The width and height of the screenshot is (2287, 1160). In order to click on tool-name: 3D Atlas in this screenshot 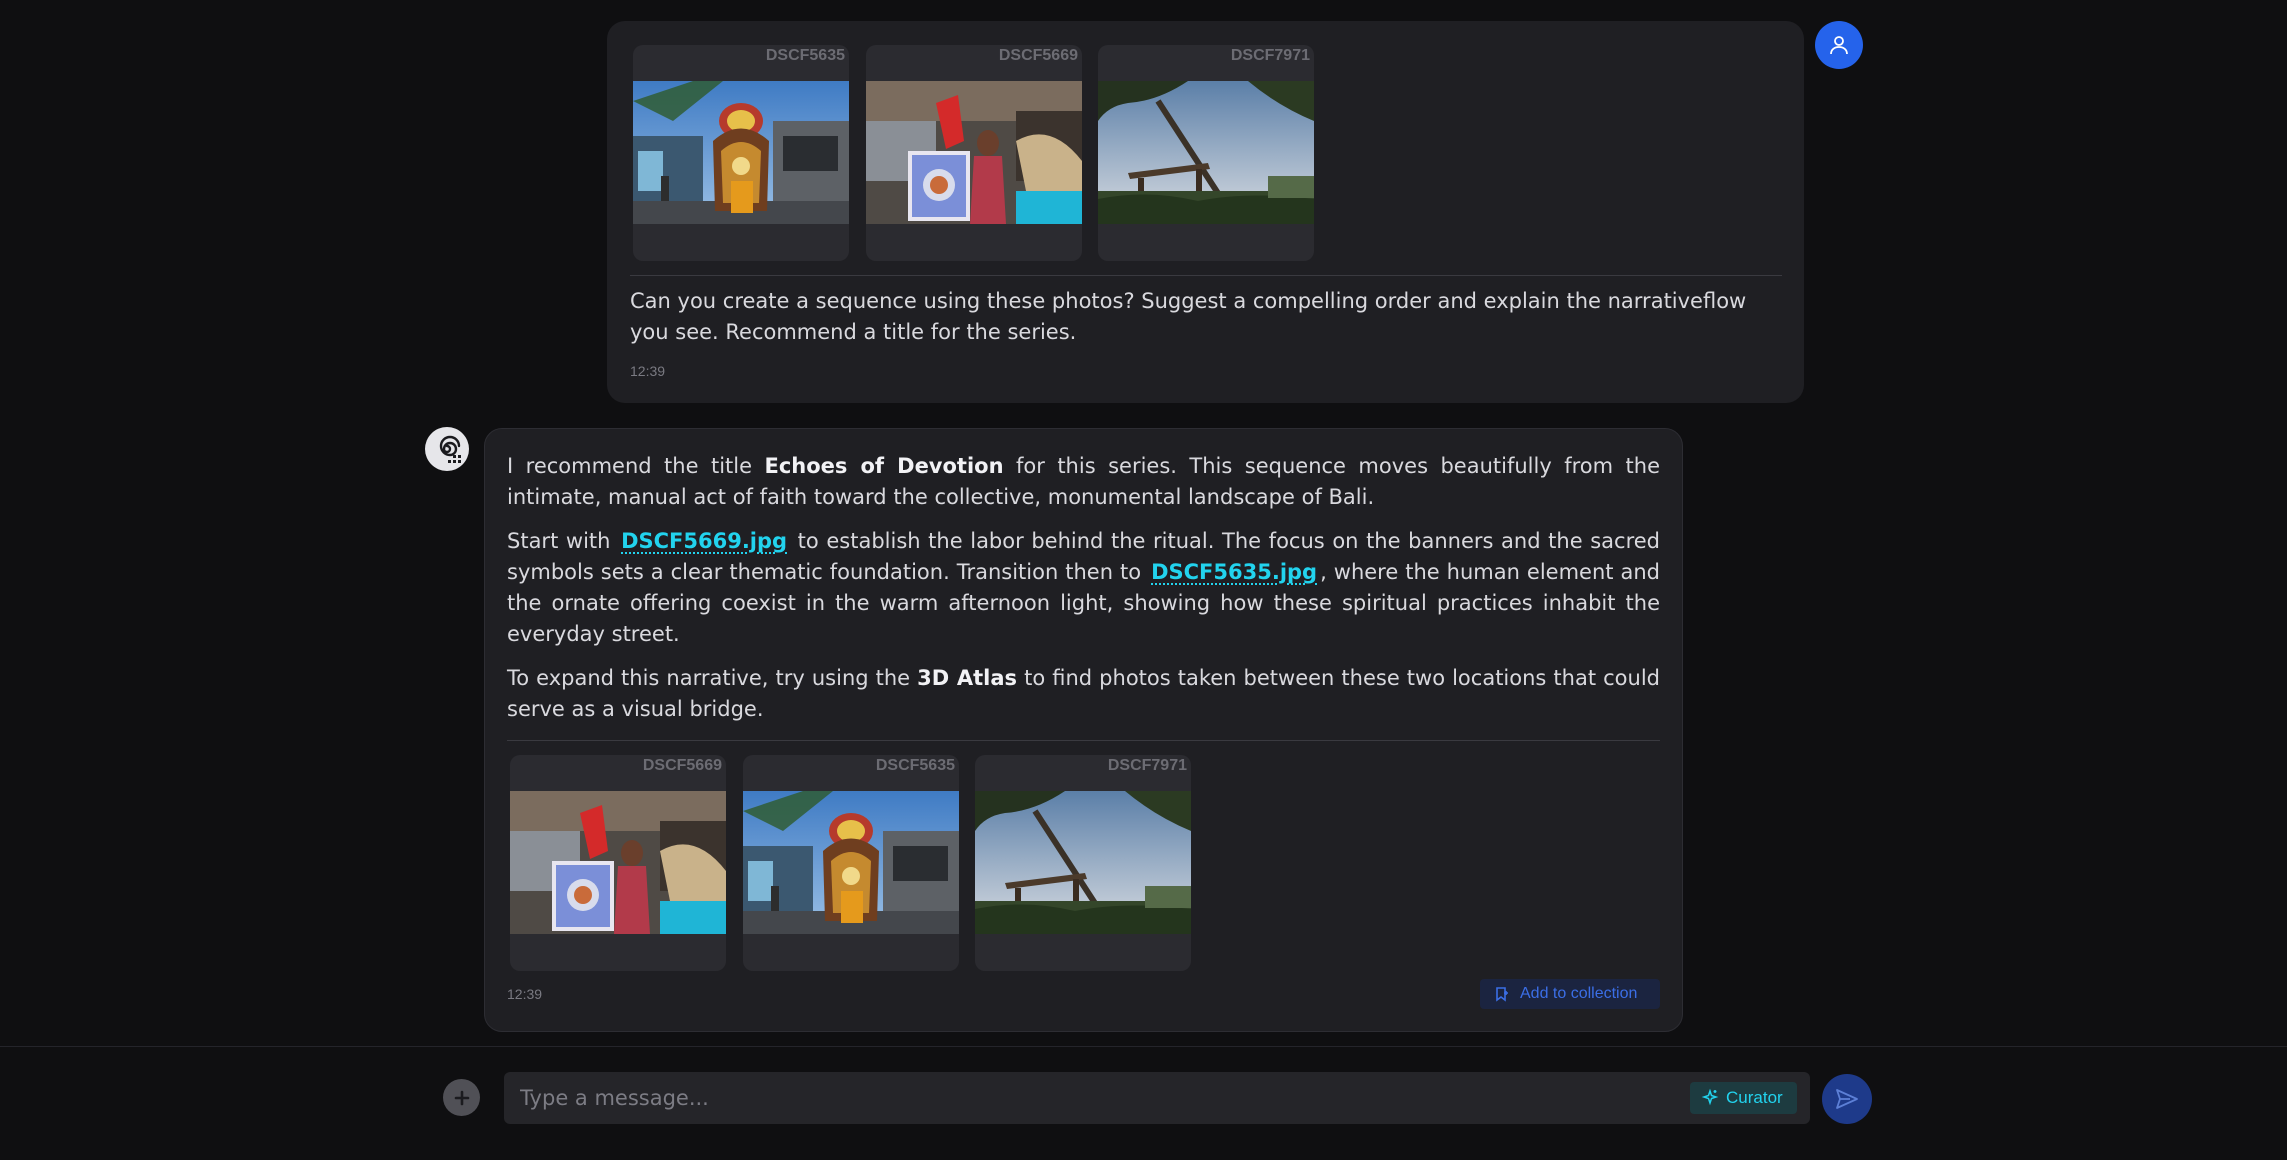, I will do `click(967, 678)`.